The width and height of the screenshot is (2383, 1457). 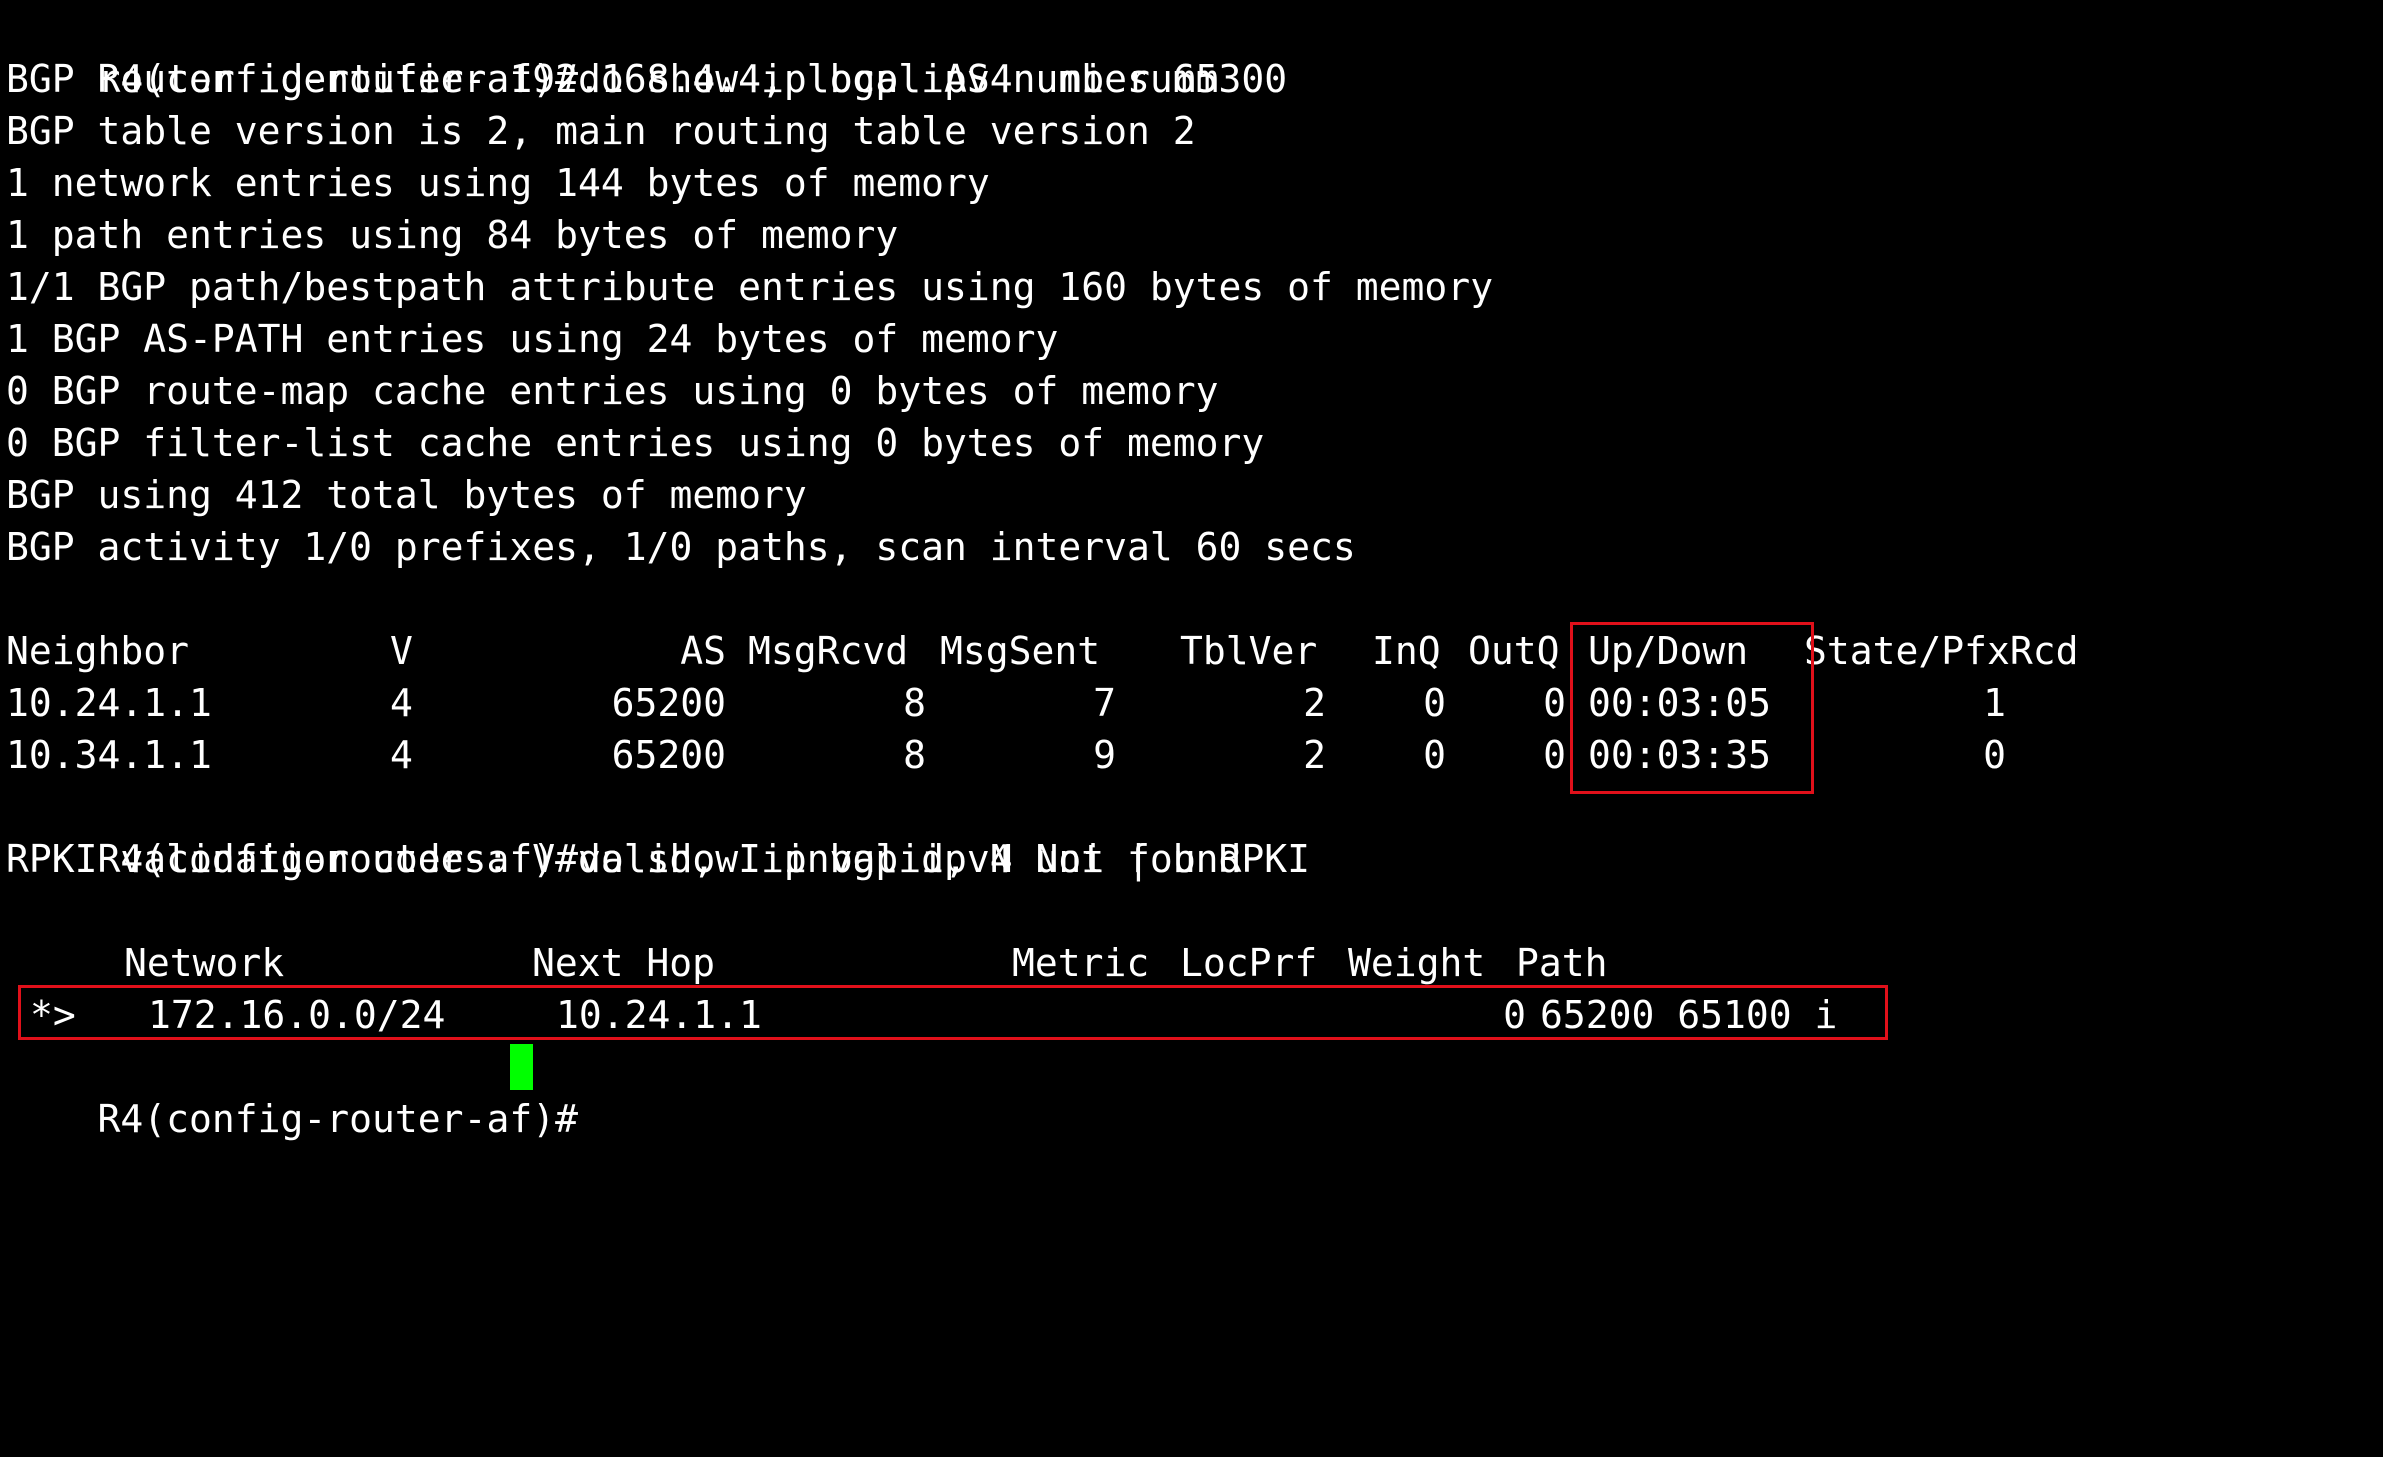 What do you see at coordinates (828, 651) in the screenshot?
I see `col-header-msgrcvd: MsgRcvd` at bounding box center [828, 651].